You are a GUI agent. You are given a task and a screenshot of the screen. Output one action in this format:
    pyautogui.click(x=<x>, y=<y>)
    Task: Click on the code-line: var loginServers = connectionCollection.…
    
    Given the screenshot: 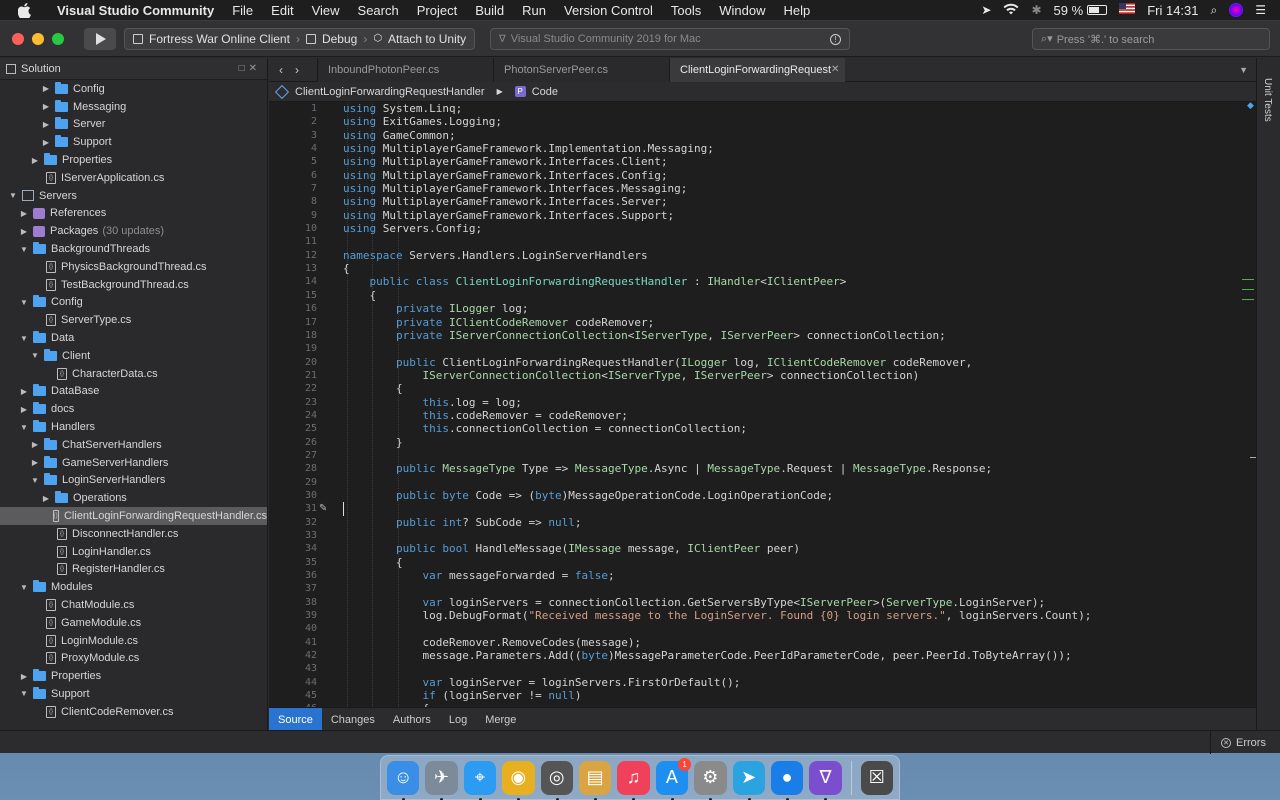 What is the action you would take?
    pyautogui.click(x=788, y=602)
    